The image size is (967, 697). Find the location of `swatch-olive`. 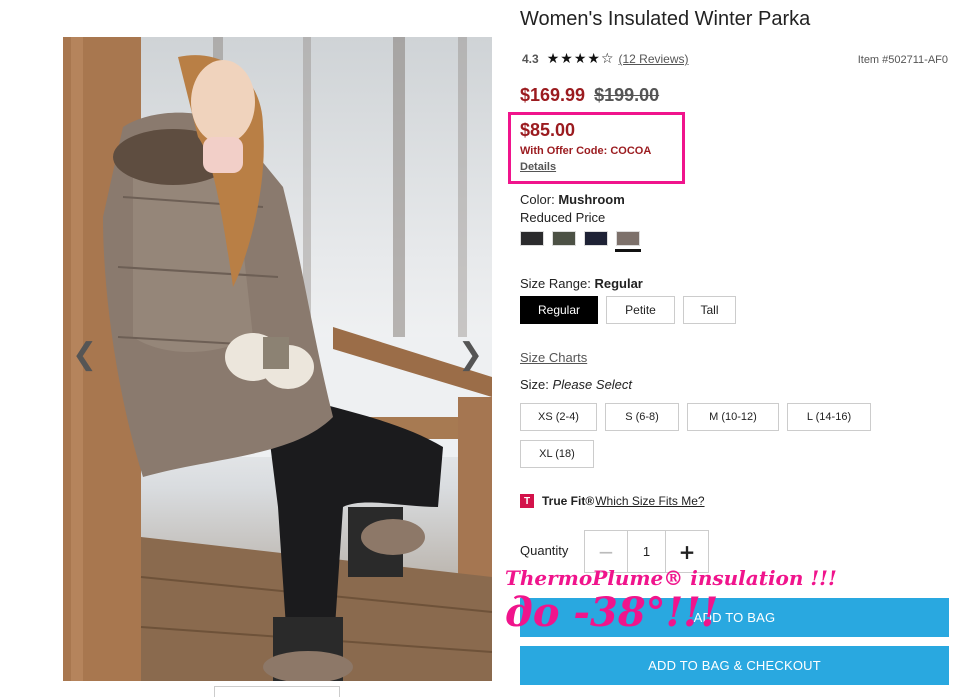

swatch-olive is located at coordinates (564, 238).